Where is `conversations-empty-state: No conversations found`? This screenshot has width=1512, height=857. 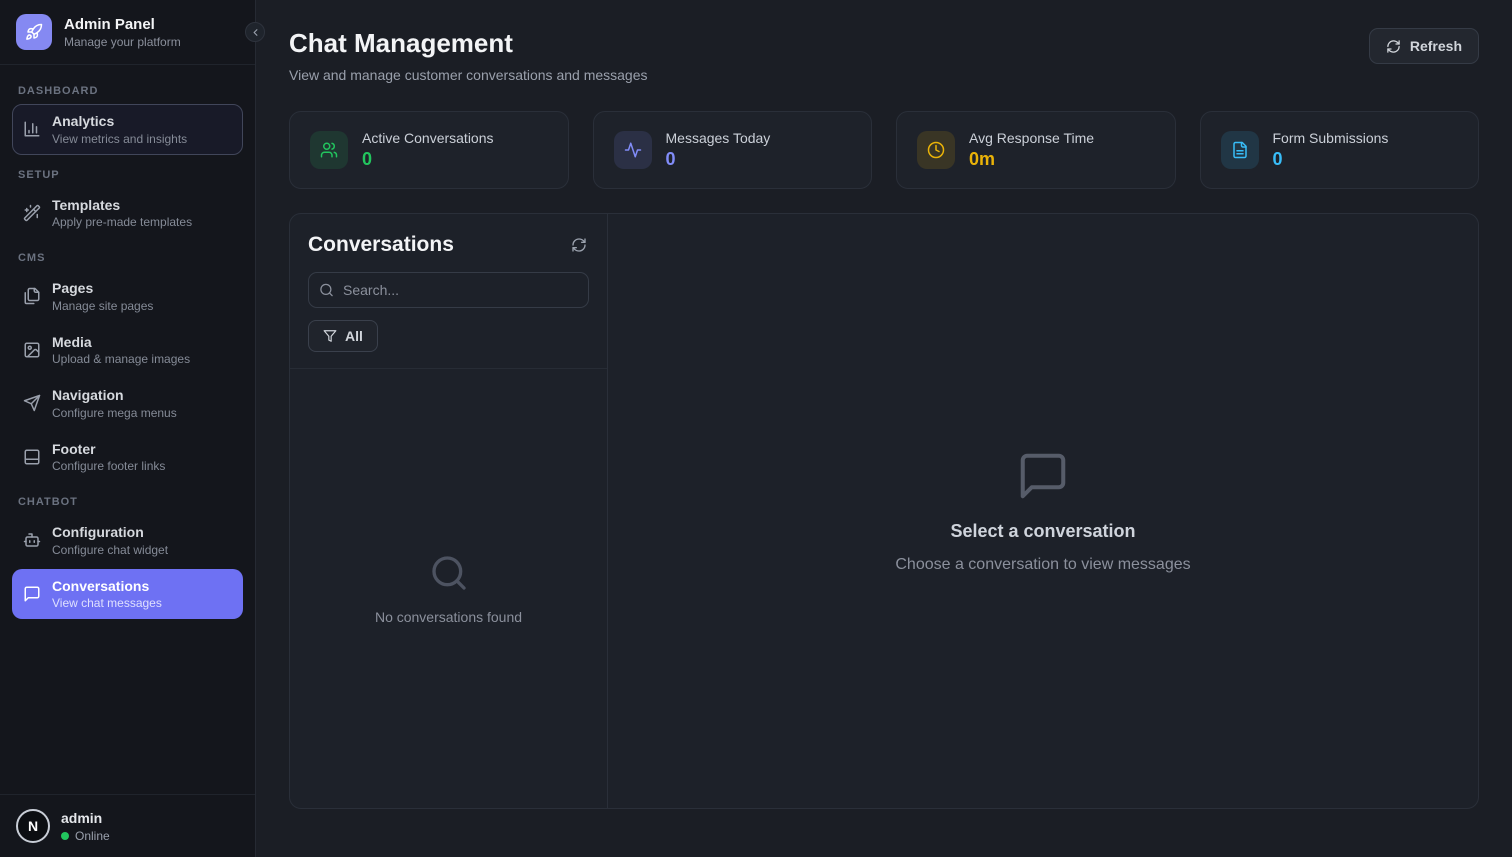
conversations-empty-state: No conversations found is located at coordinates (448, 588).